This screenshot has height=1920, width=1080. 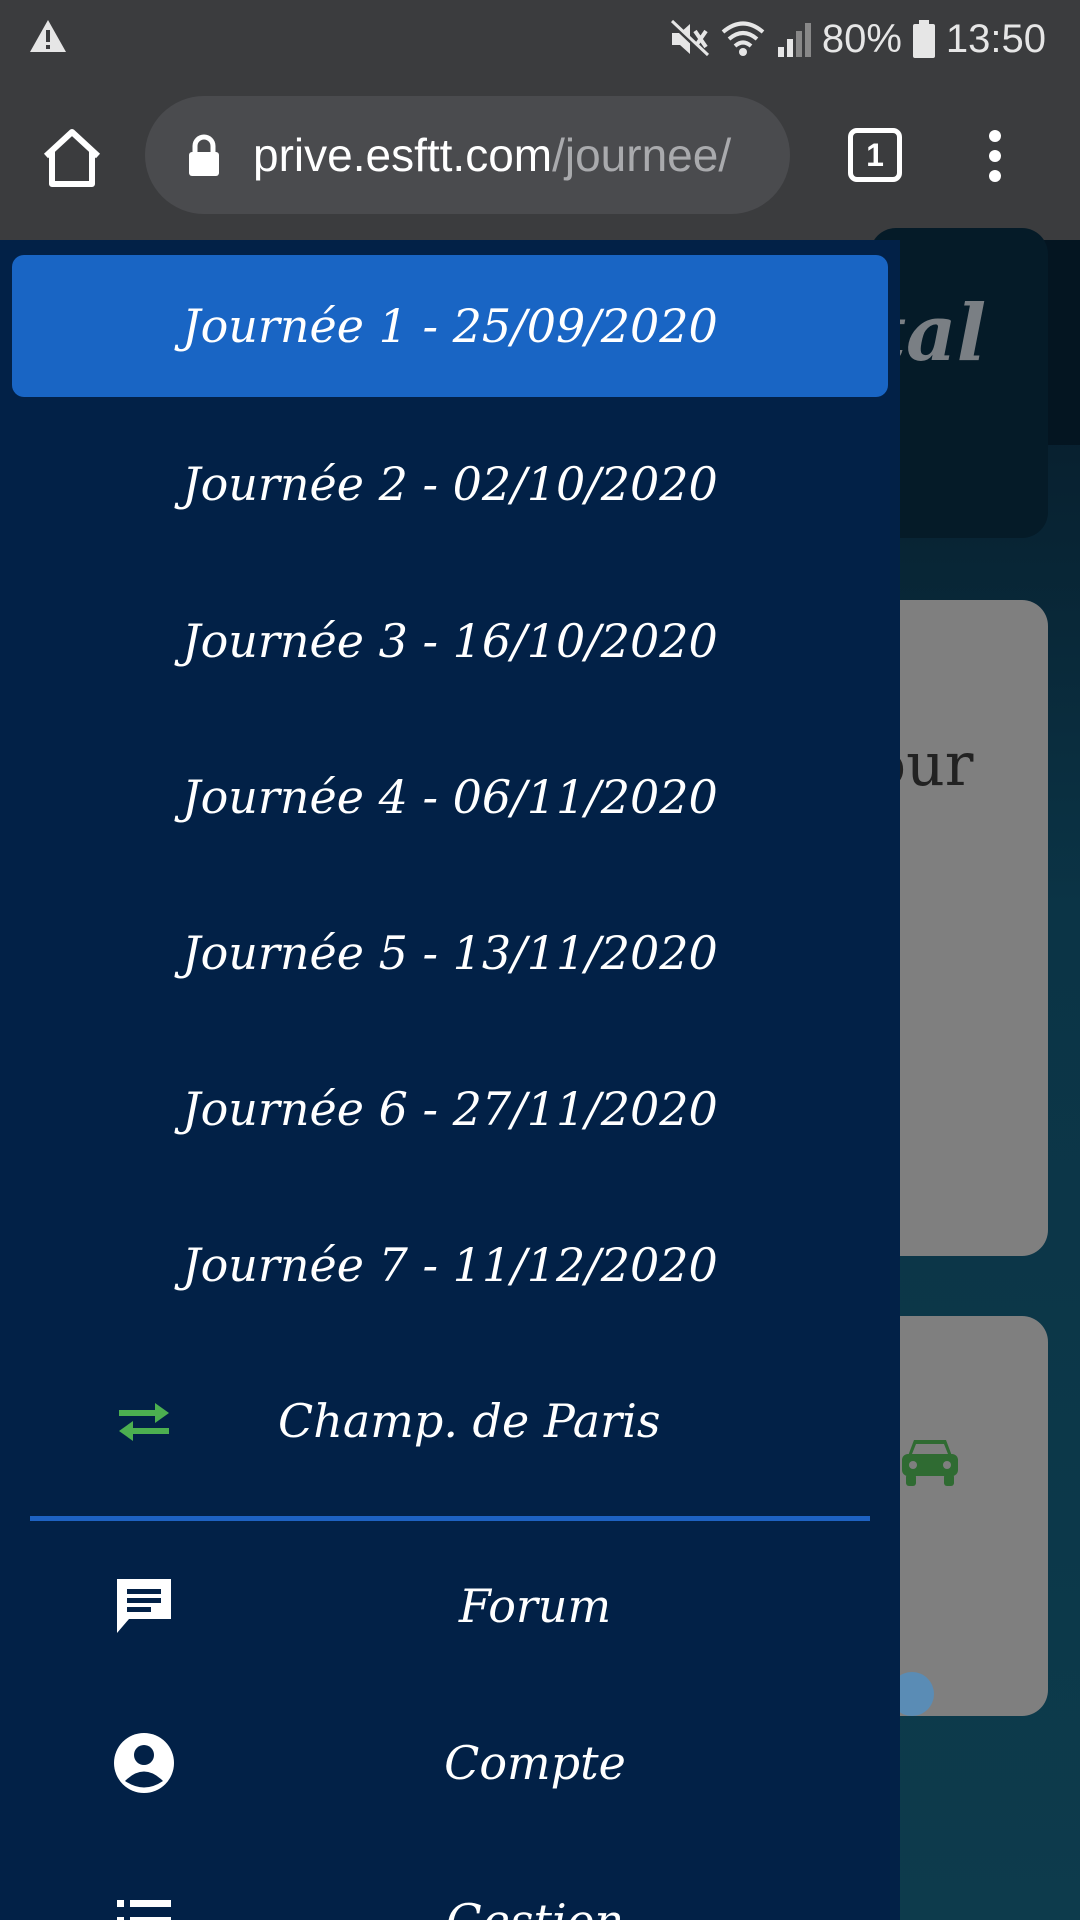 What do you see at coordinates (642, 155) in the screenshot?
I see `url-path: /journee/` at bounding box center [642, 155].